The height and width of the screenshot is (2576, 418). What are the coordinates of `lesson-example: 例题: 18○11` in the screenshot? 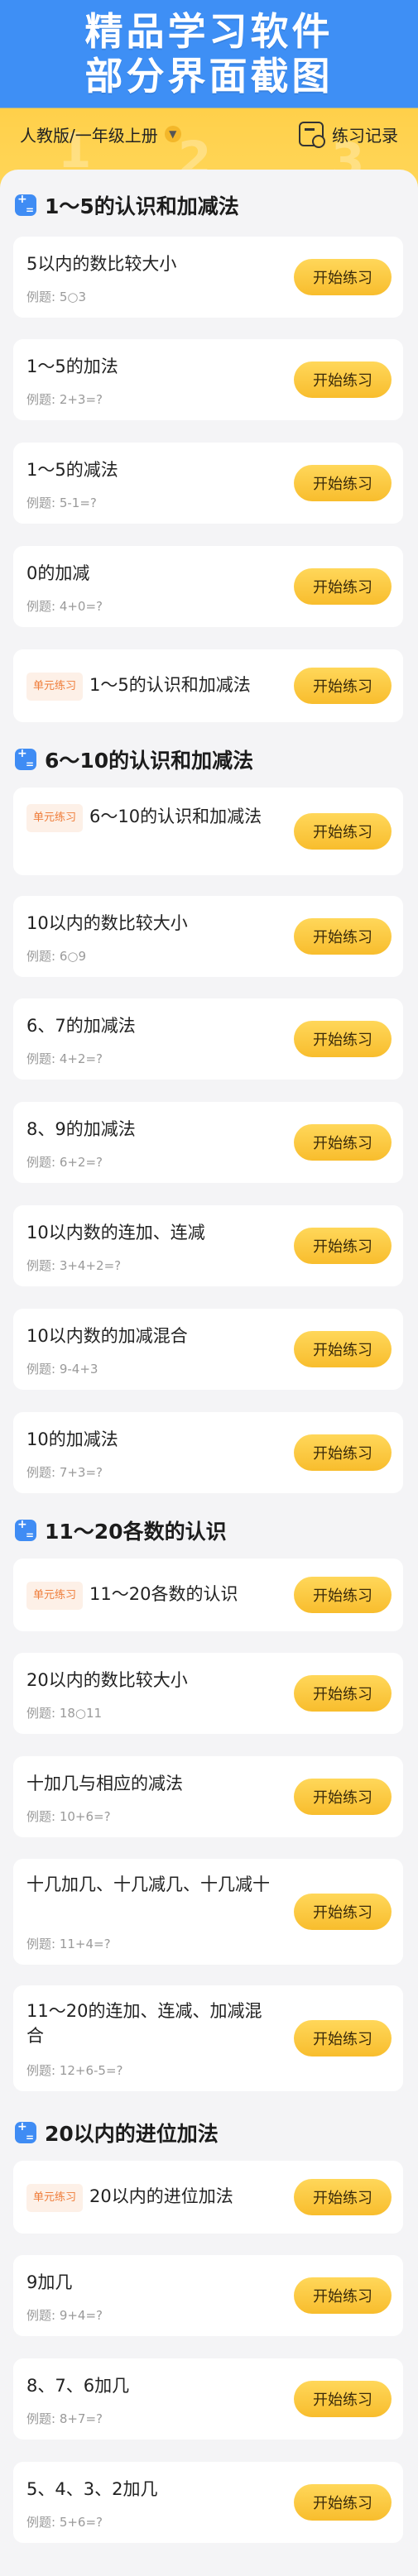 It's located at (64, 1714).